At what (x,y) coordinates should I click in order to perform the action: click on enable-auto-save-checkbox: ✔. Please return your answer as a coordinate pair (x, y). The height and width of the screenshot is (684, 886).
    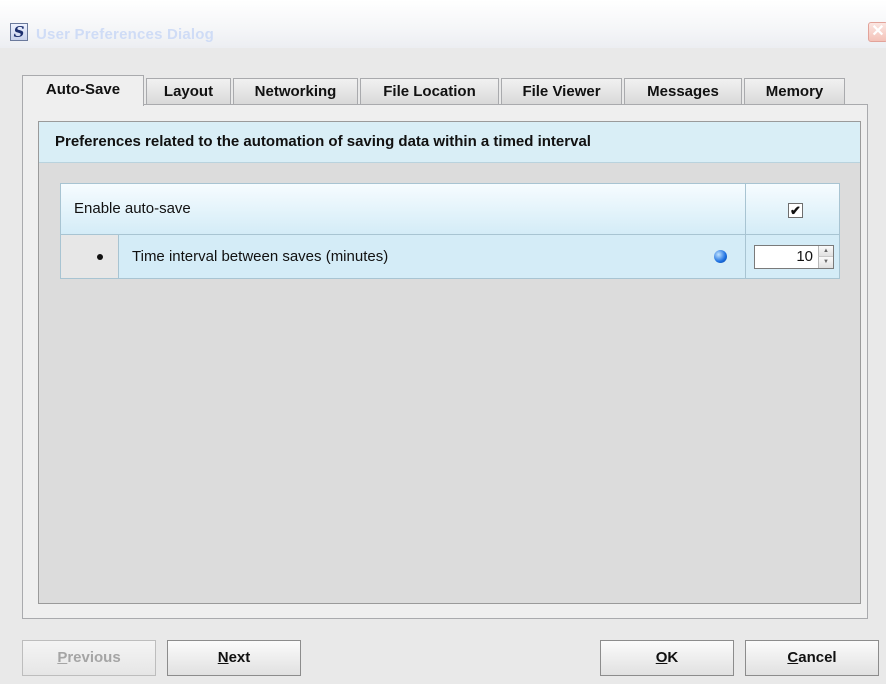
    Looking at the image, I should click on (795, 210).